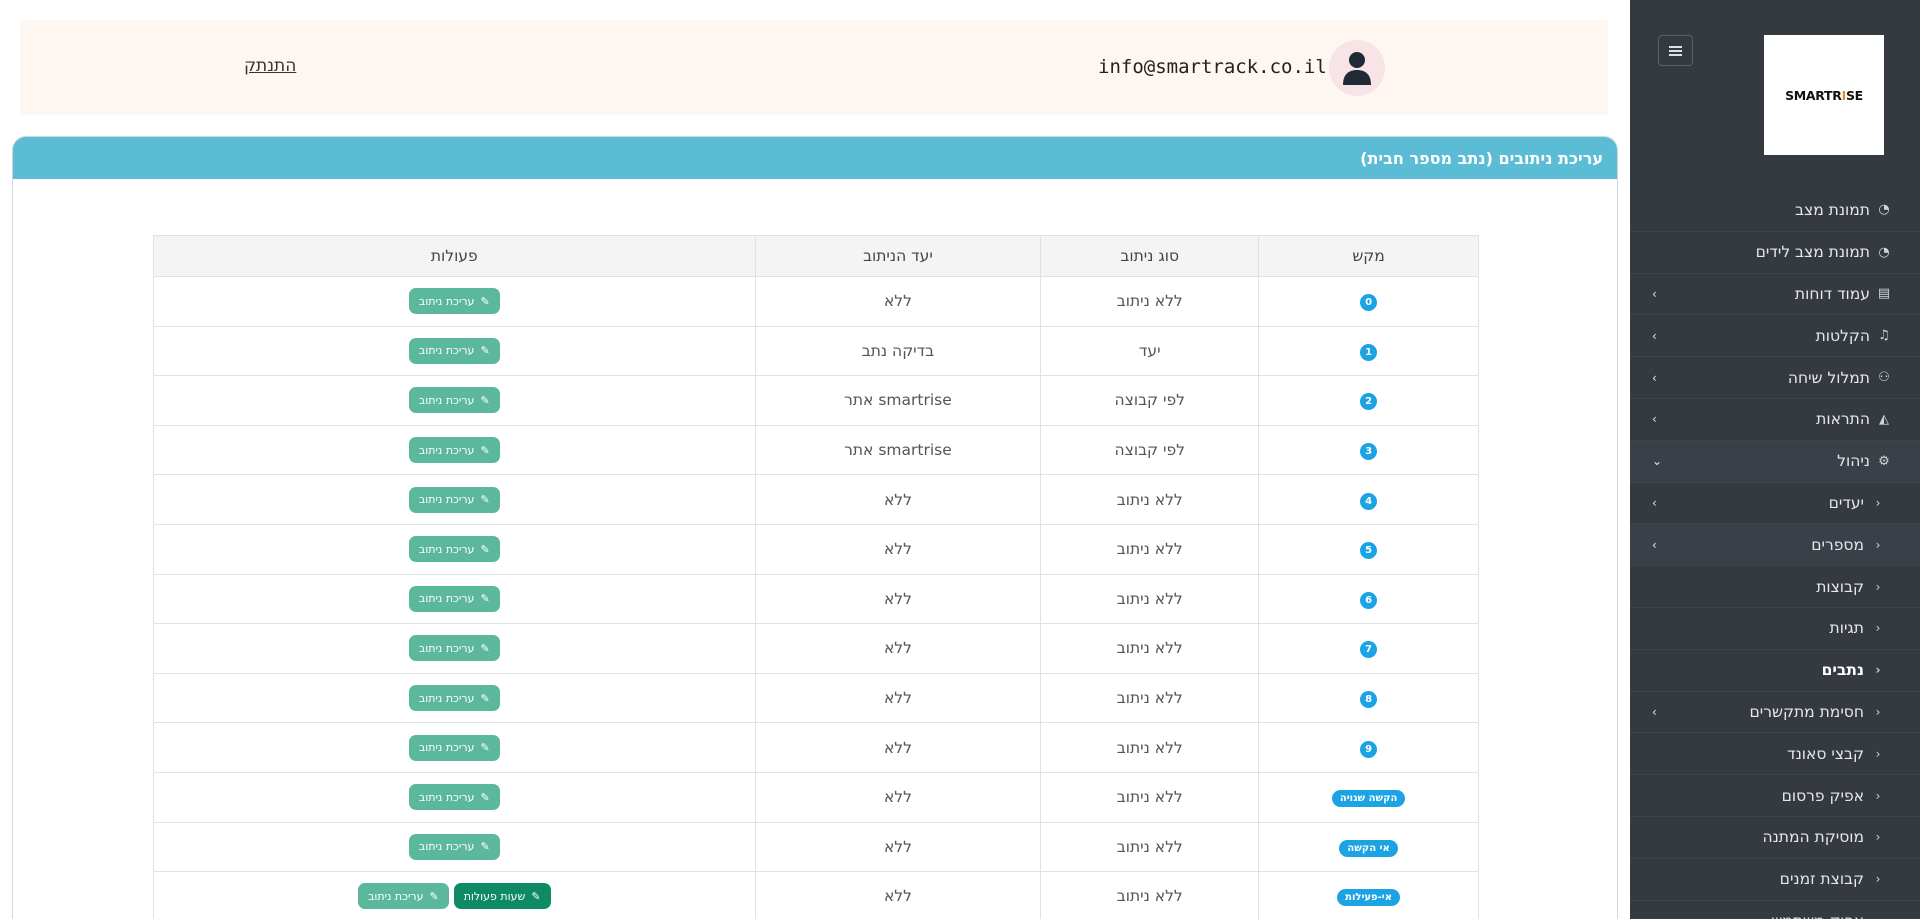 This screenshot has width=1920, height=919. I want to click on key-cell: 8, so click(1368, 698).